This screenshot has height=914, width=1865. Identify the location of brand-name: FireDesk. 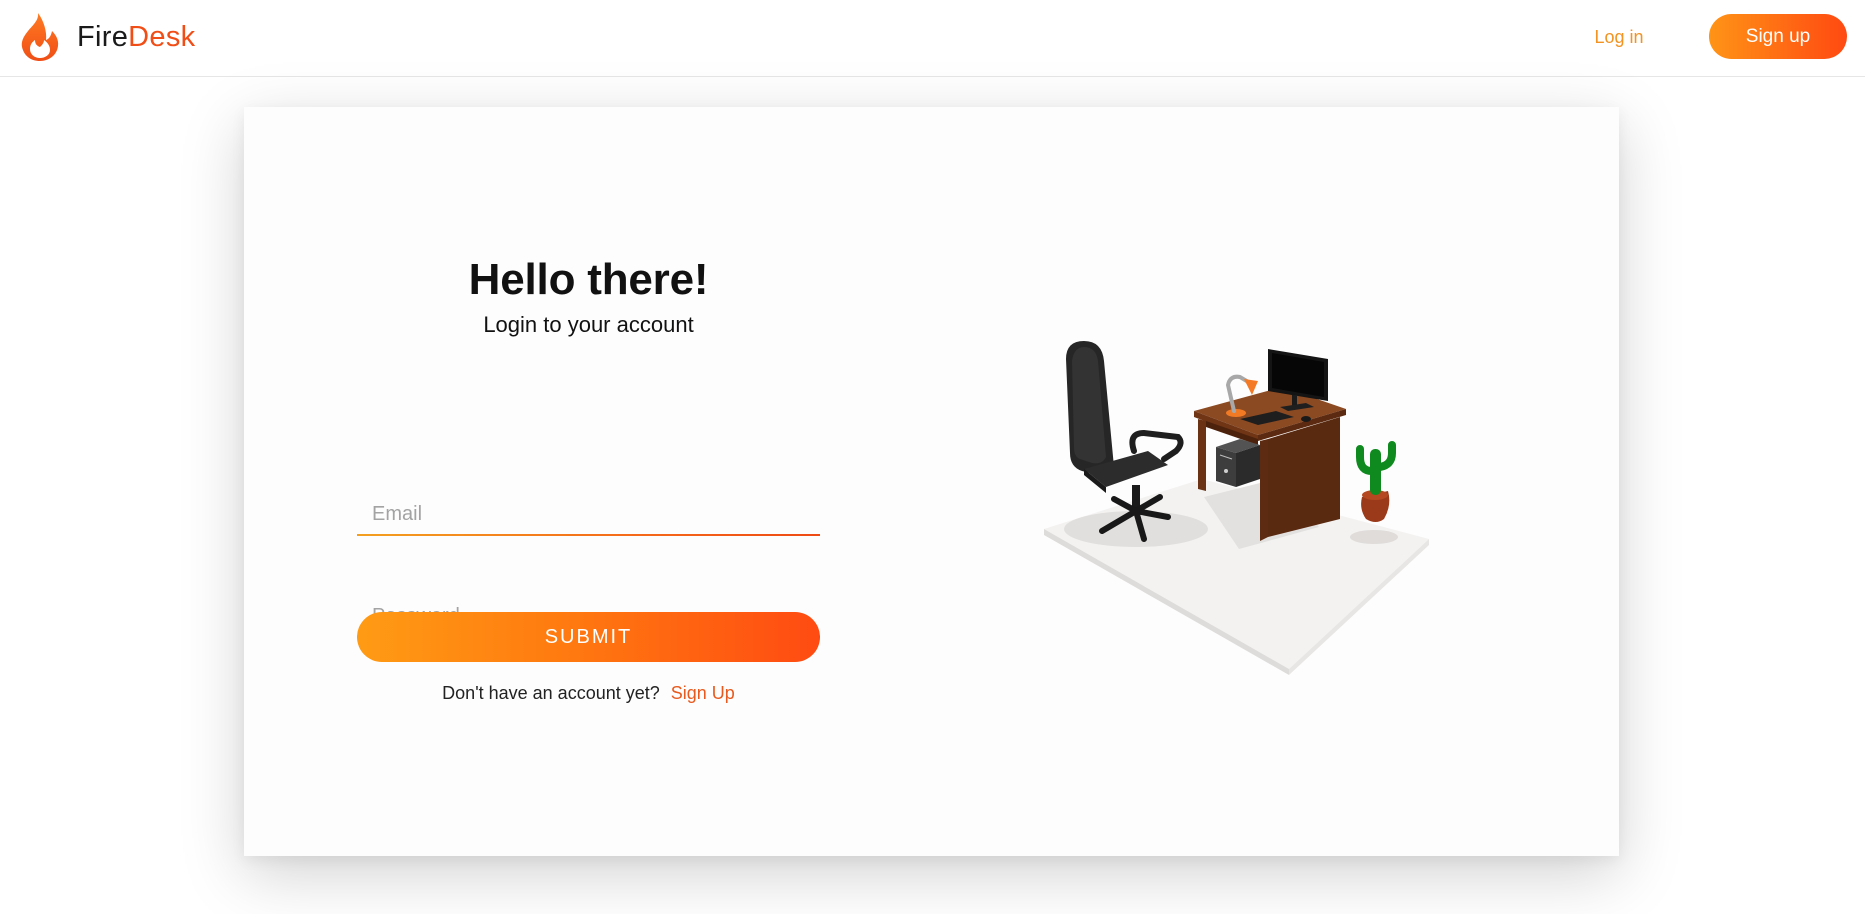
(136, 36).